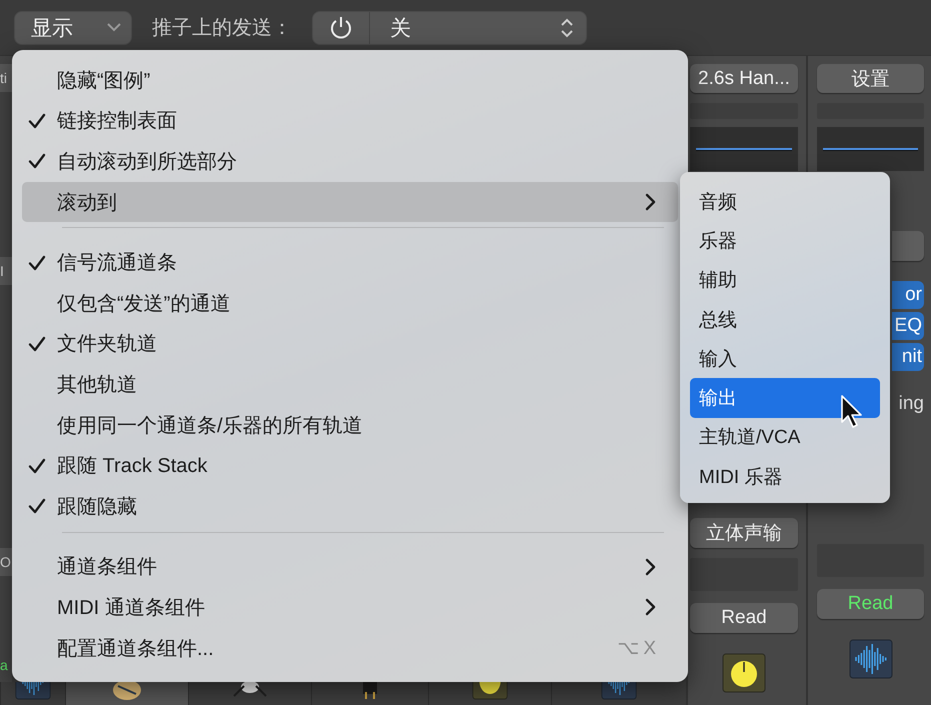  Describe the element at coordinates (350, 344) in the screenshot. I see `menu-item: 文件夹轨道` at that location.